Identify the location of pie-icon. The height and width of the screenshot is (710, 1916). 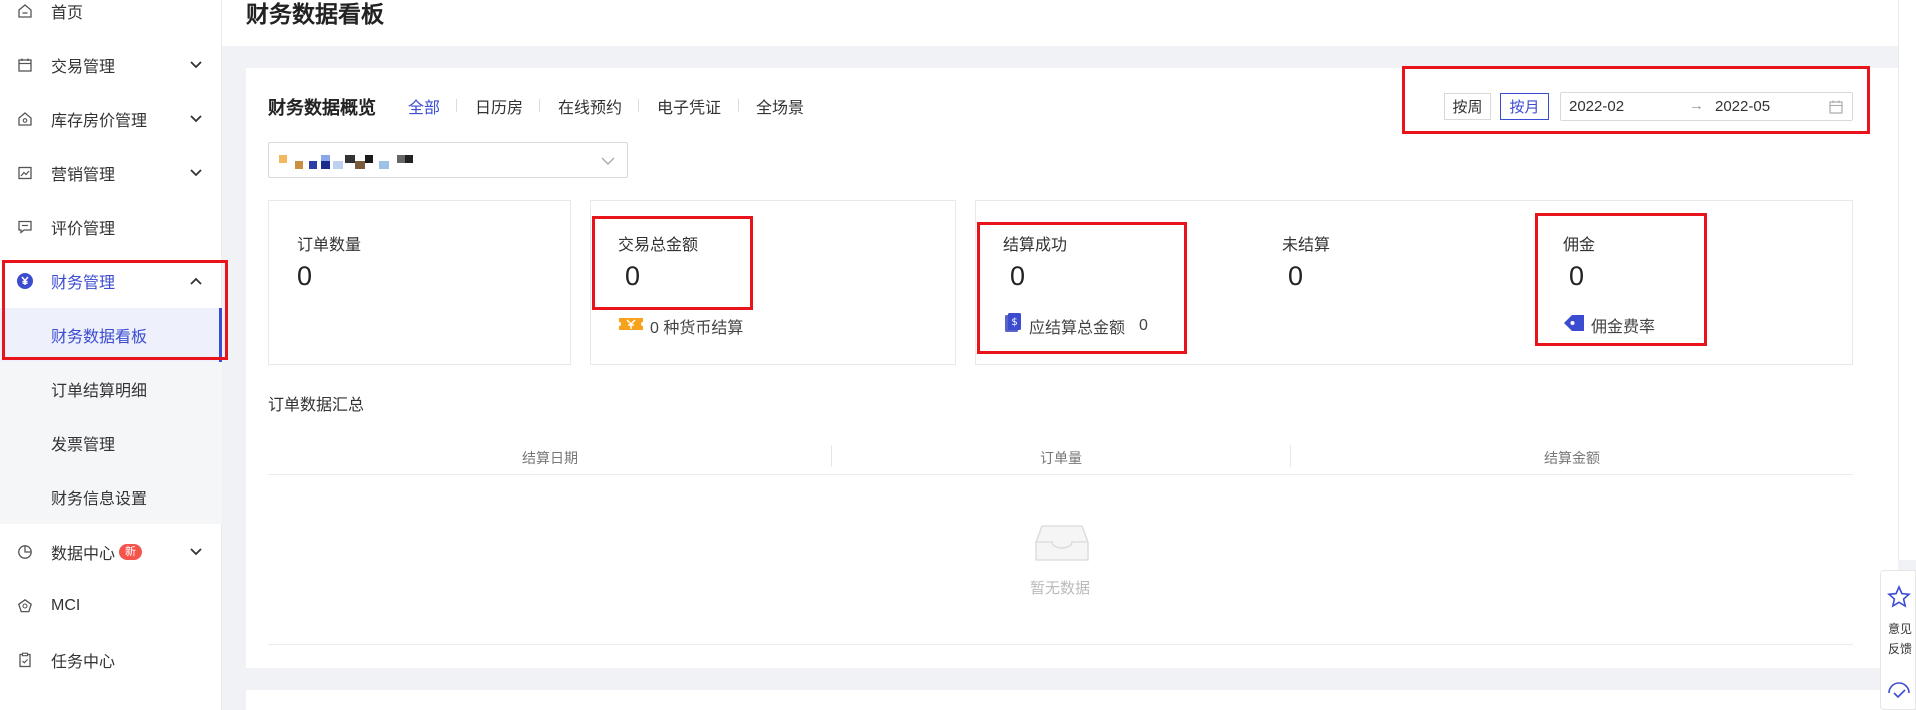
(25, 552).